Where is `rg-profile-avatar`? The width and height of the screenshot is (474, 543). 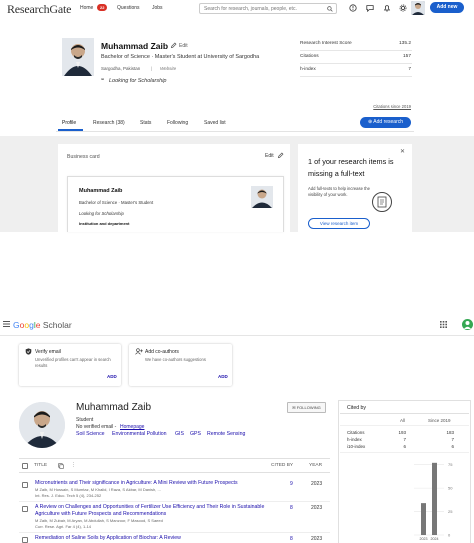
rg-profile-avatar is located at coordinates (78, 57).